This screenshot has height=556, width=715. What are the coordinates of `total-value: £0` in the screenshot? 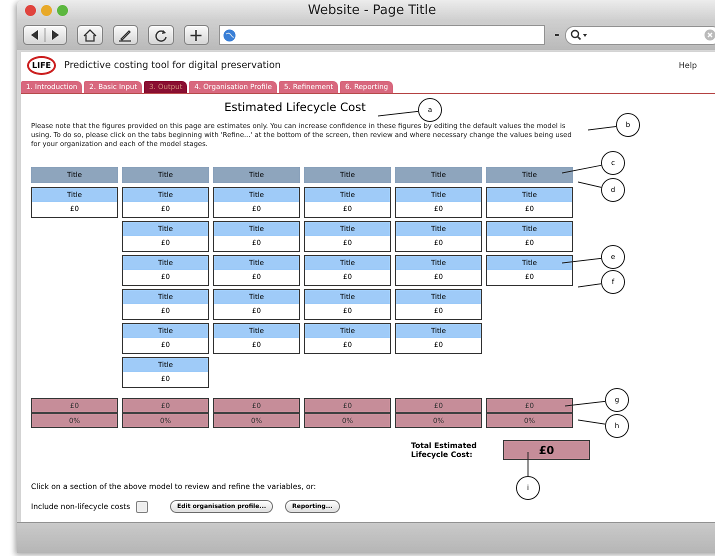 It's located at (546, 450).